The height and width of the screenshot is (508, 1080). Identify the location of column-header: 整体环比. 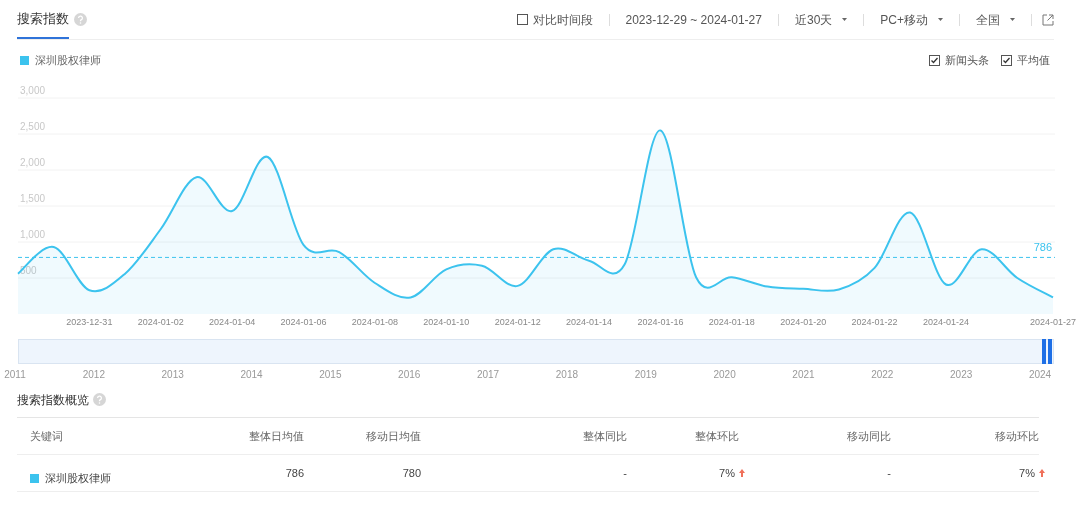
(717, 435).